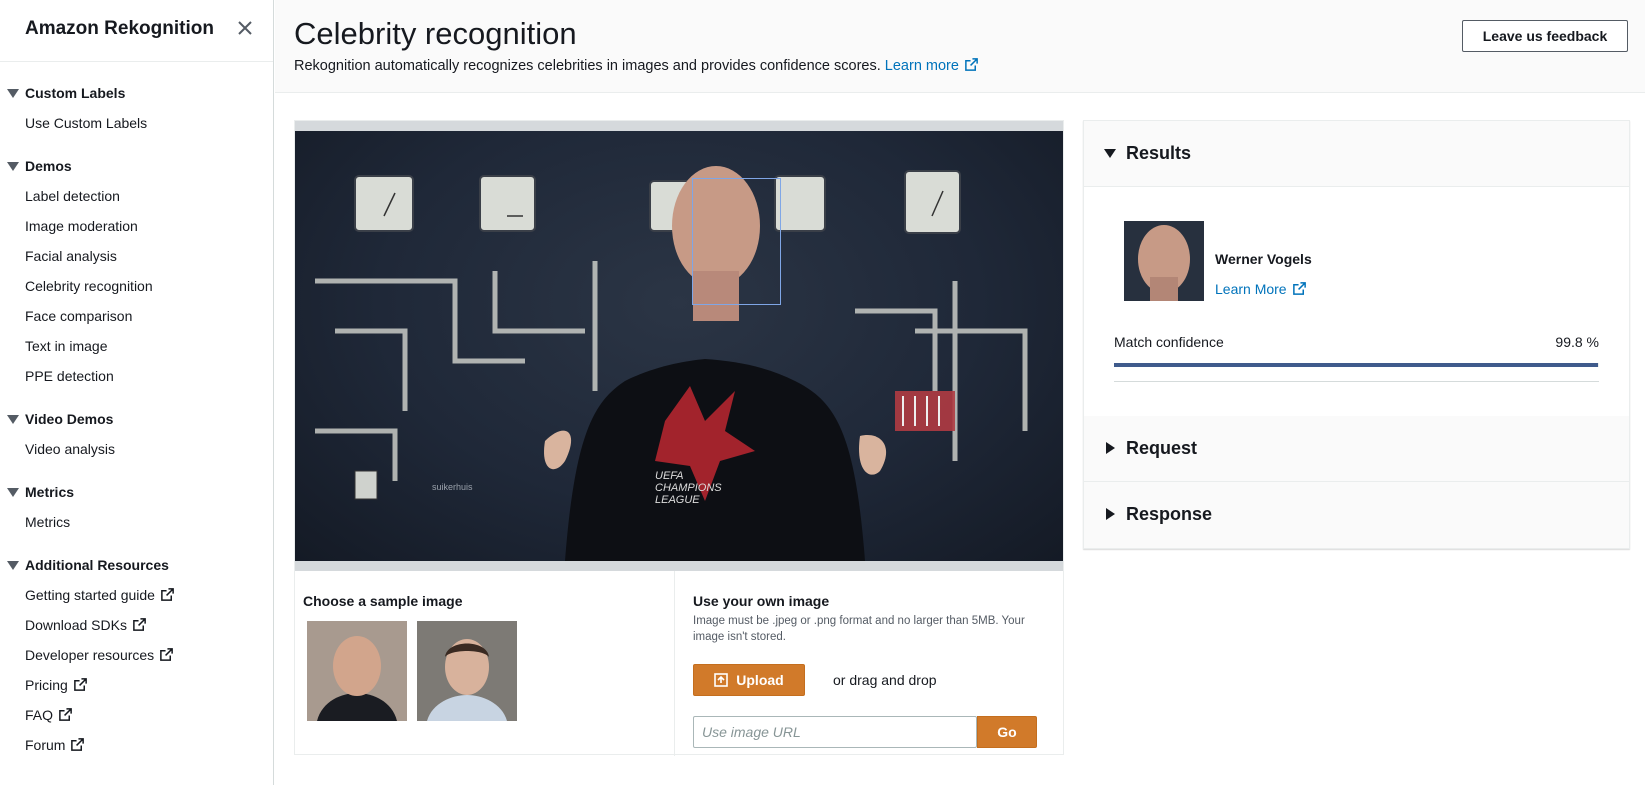 The image size is (1645, 785). Describe the element at coordinates (78, 316) in the screenshot. I see `sidebar-item-face-comparison: Face comparison` at that location.